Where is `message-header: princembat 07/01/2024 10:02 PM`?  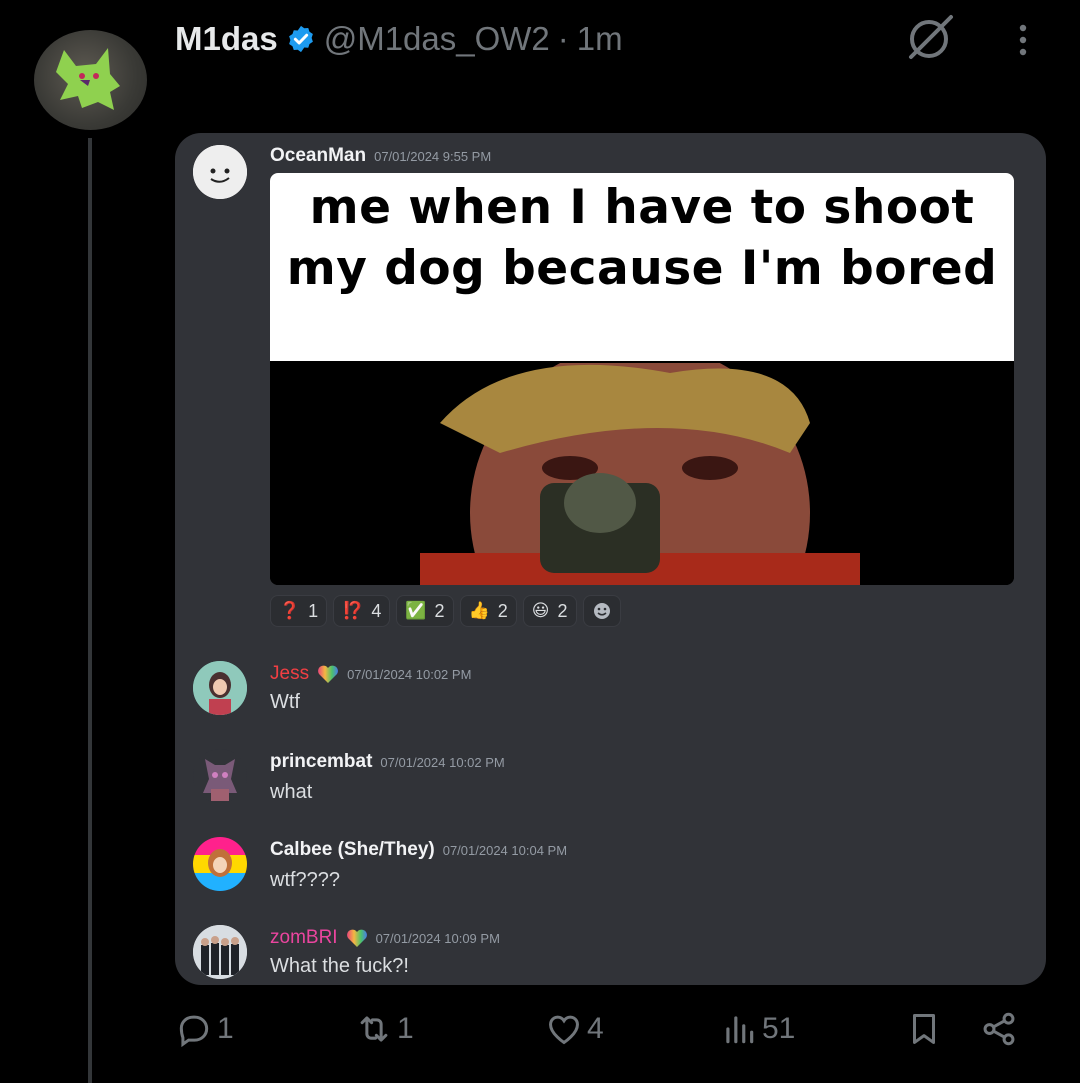 message-header: princembat 07/01/2024 10:02 PM is located at coordinates (387, 762).